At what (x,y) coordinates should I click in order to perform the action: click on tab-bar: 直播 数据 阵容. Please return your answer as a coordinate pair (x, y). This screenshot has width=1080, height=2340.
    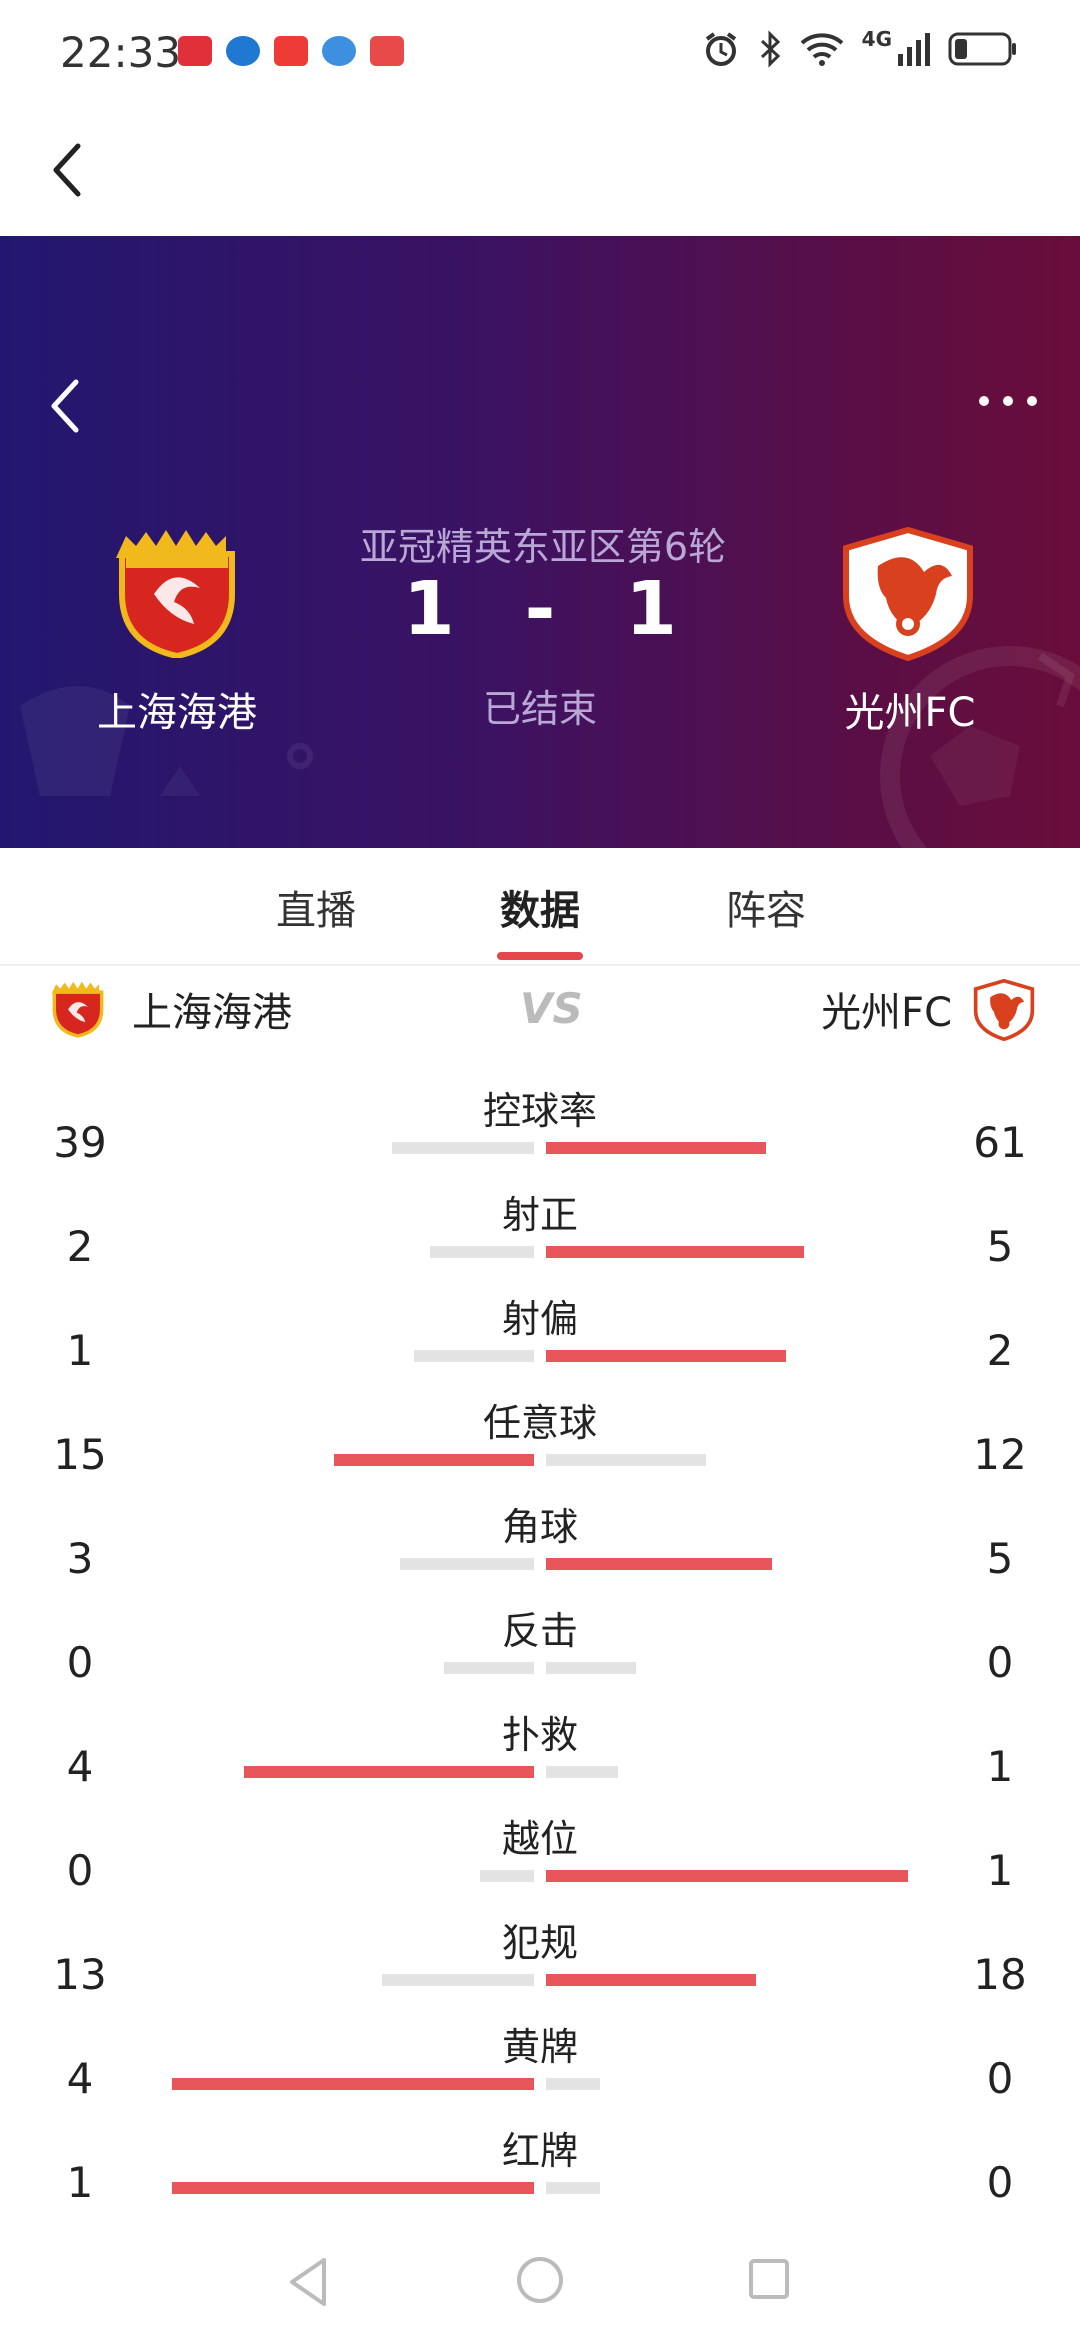
    Looking at the image, I should click on (540, 907).